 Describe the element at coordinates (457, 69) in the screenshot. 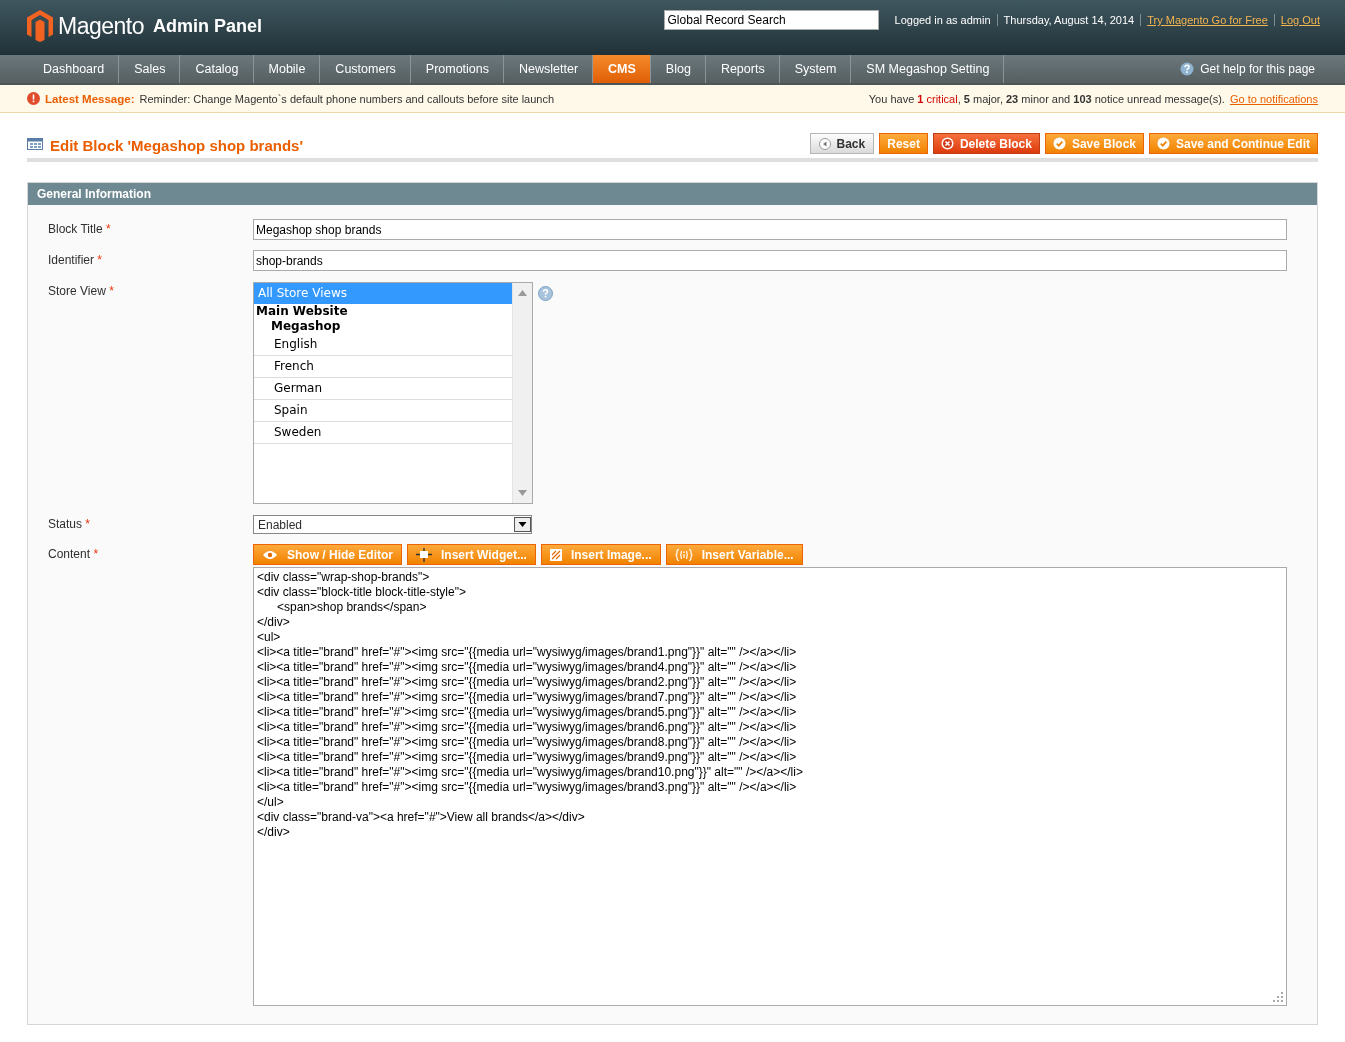

I see `nav-tab: Promotions` at that location.